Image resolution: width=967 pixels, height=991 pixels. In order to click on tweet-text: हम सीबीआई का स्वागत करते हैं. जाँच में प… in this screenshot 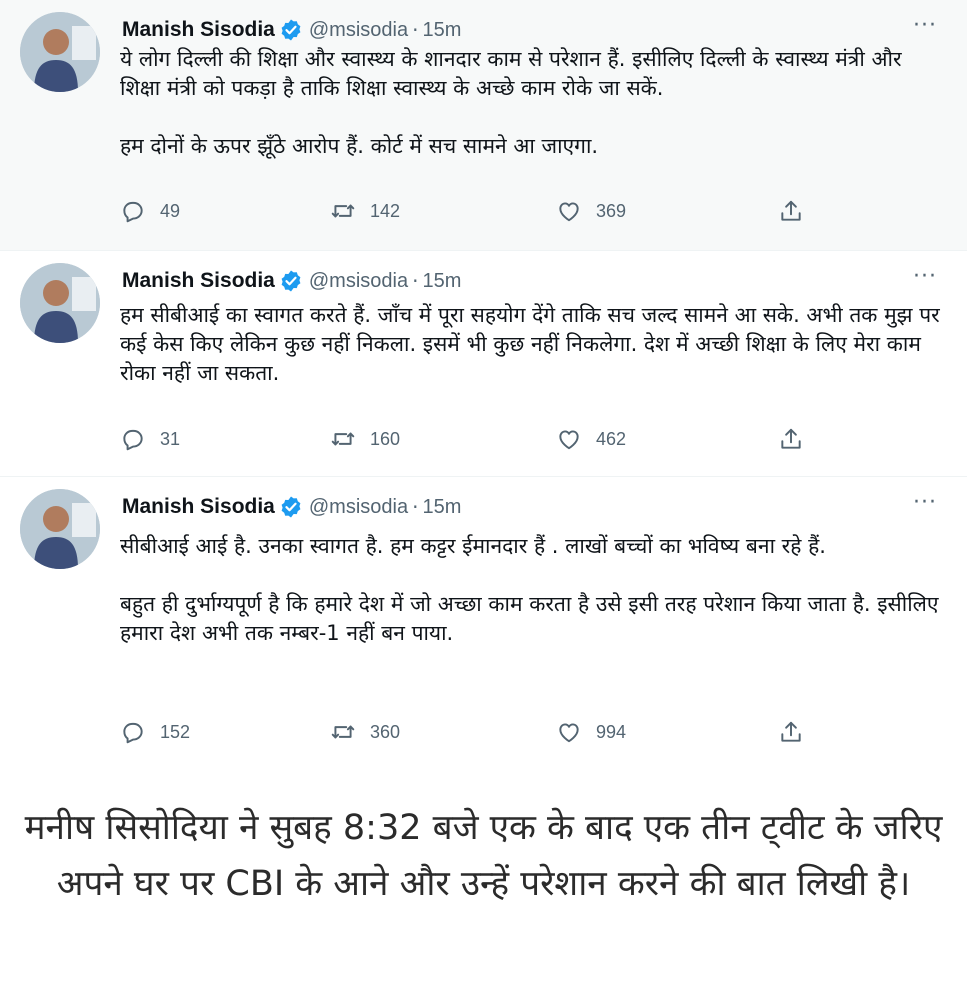, I will do `click(530, 344)`.